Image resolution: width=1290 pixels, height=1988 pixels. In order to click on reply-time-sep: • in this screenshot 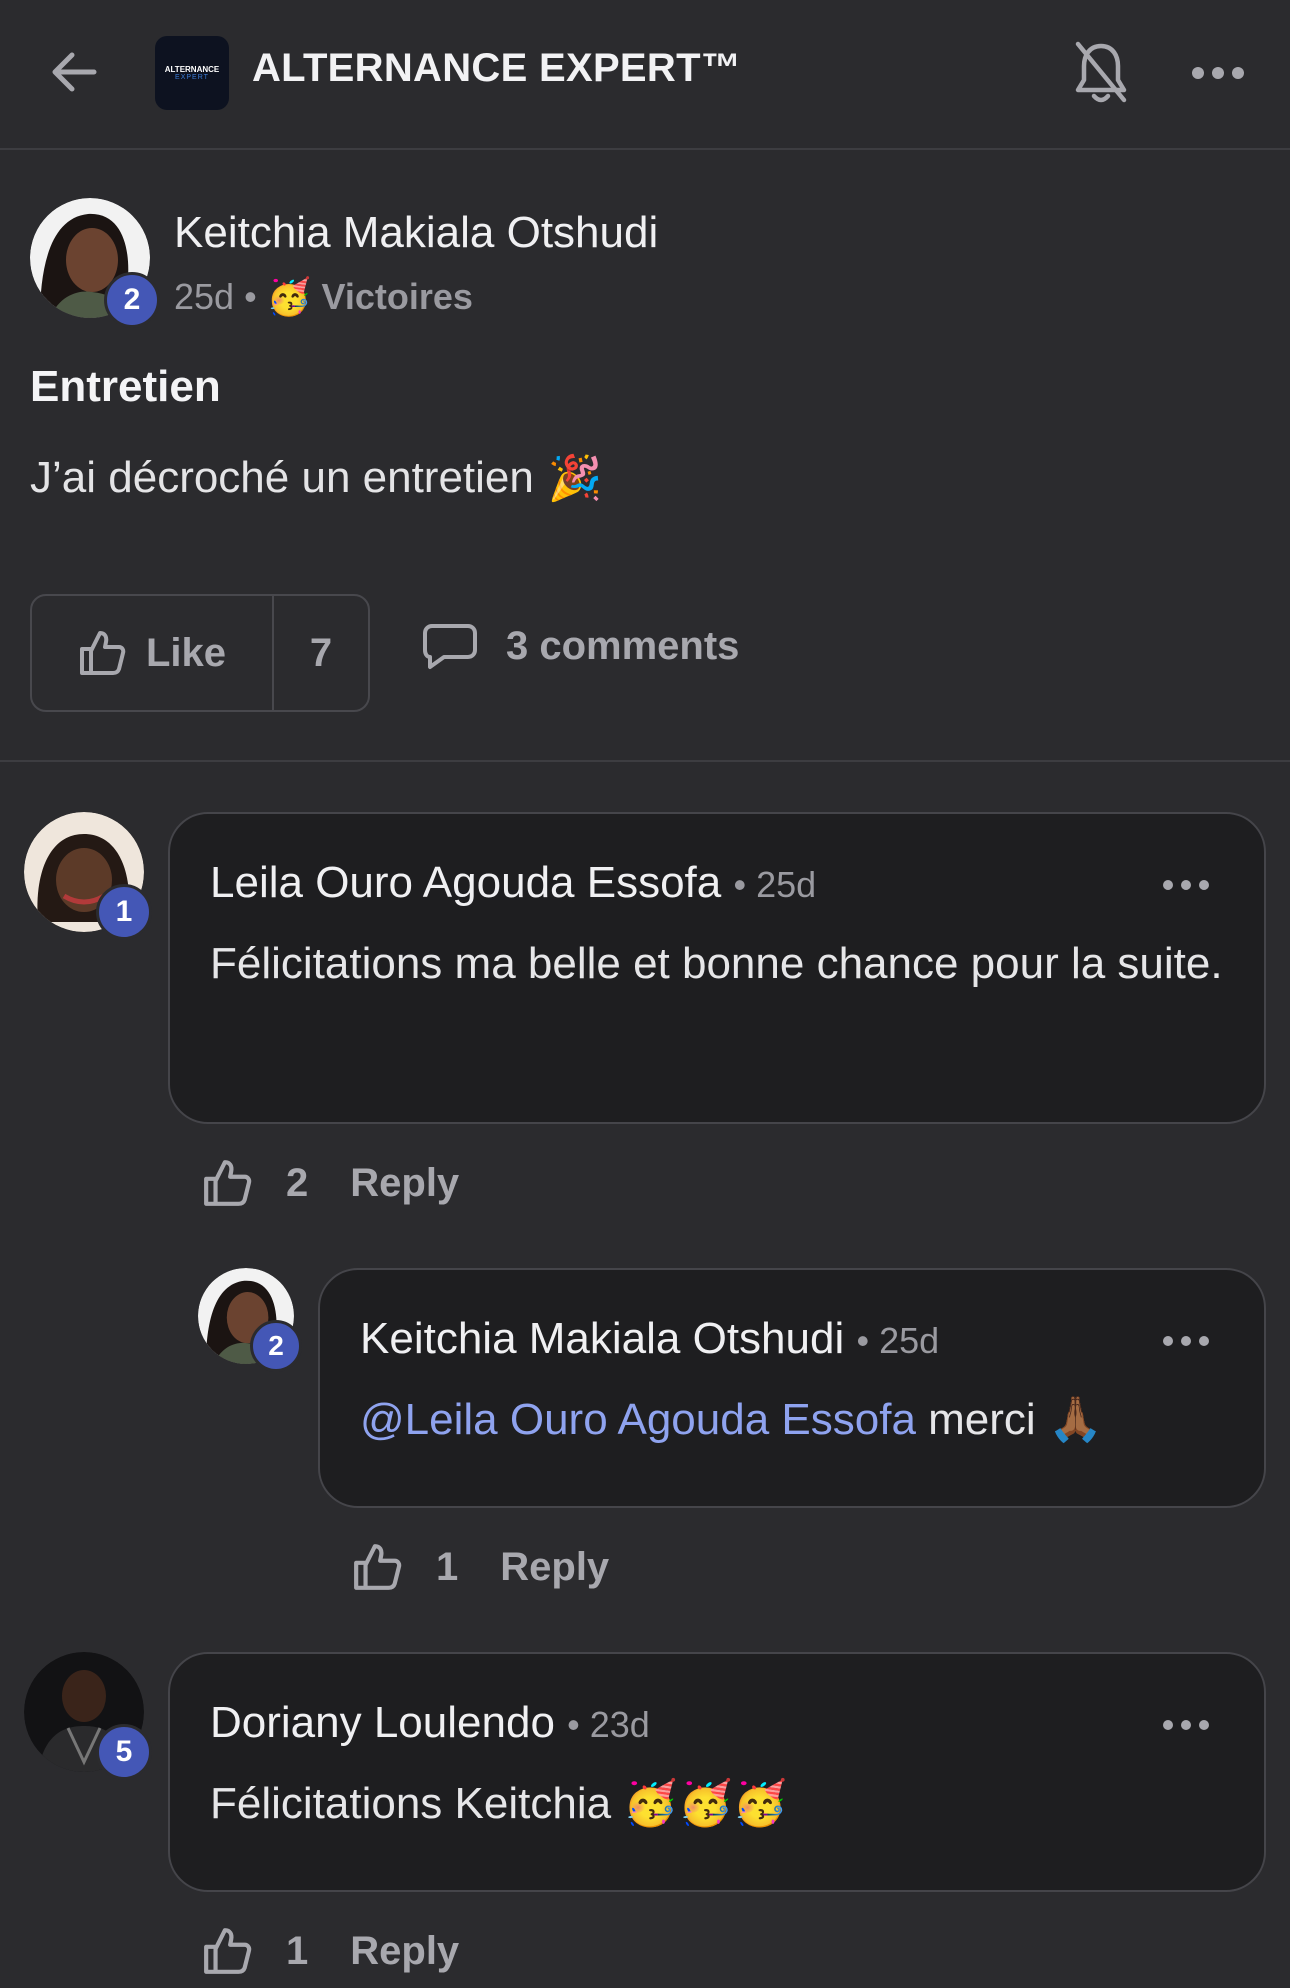, I will do `click(868, 1340)`.